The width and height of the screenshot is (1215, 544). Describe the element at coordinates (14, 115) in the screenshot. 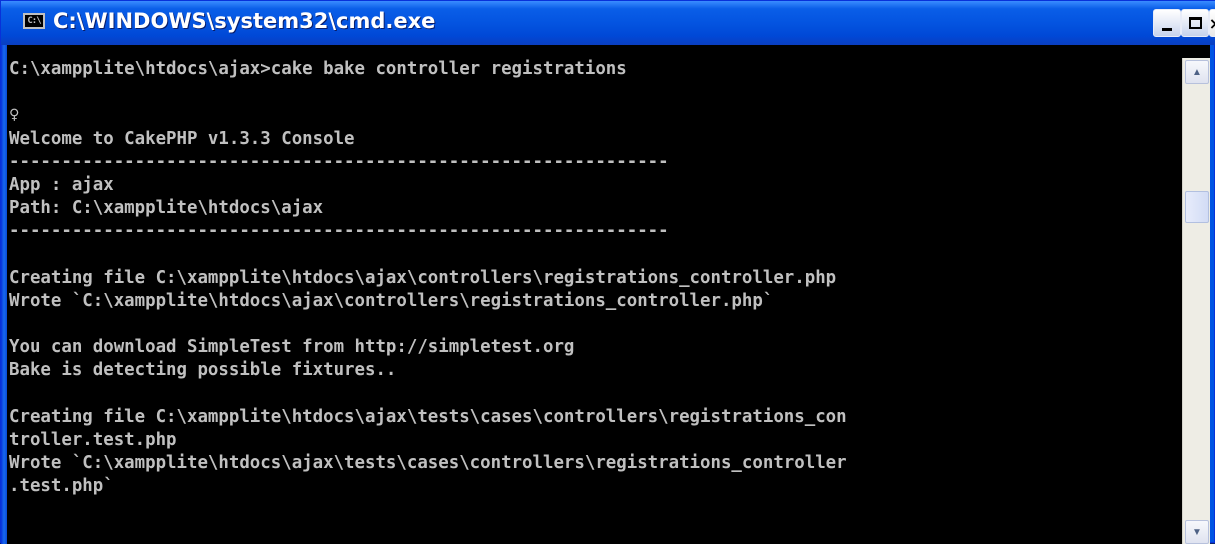

I see `console-line: ♀` at that location.